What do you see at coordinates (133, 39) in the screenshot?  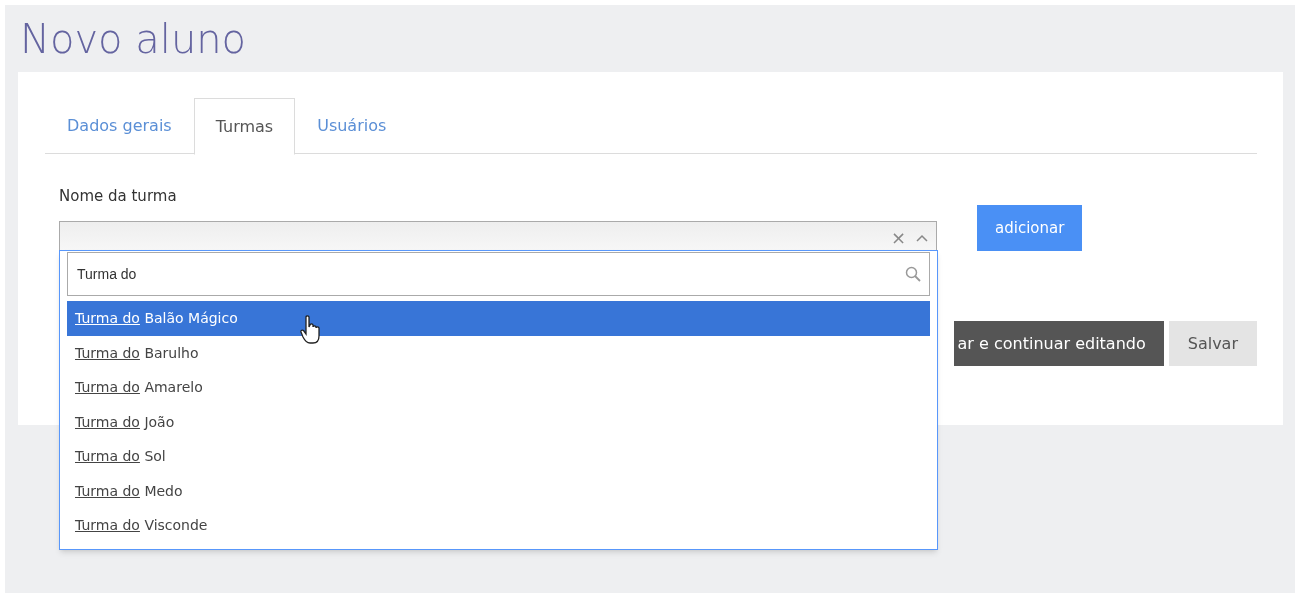 I see `page-title: Novo aluno` at bounding box center [133, 39].